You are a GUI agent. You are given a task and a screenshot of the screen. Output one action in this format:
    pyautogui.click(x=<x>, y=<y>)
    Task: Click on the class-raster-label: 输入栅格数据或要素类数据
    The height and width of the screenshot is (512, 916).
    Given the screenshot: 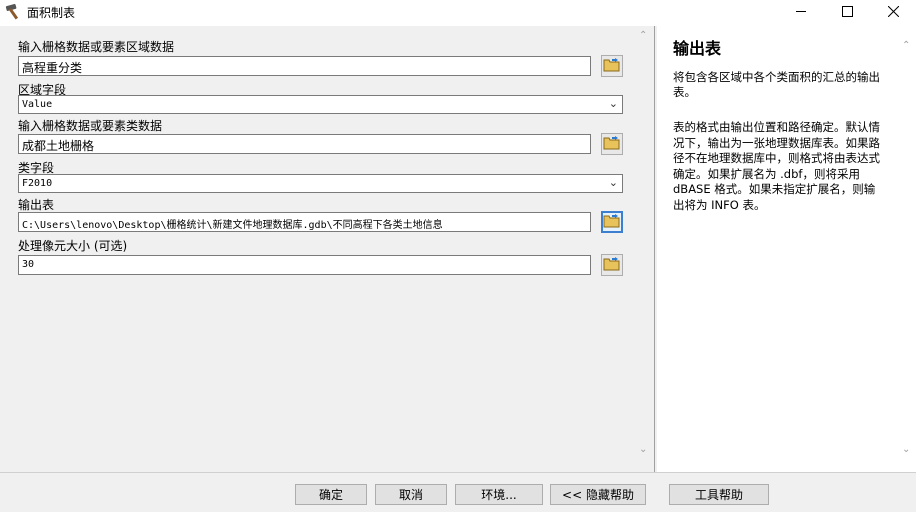 What is the action you would take?
    pyautogui.click(x=90, y=126)
    